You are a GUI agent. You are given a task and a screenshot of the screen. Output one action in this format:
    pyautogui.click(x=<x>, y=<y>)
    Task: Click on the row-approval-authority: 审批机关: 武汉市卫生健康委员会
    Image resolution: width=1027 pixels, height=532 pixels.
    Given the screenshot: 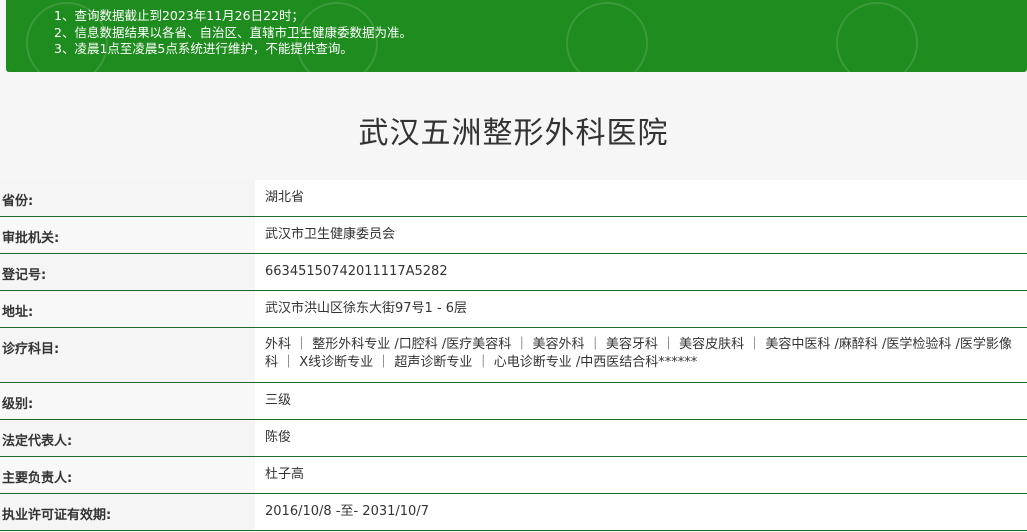 What is the action you would take?
    pyautogui.click(x=513, y=235)
    